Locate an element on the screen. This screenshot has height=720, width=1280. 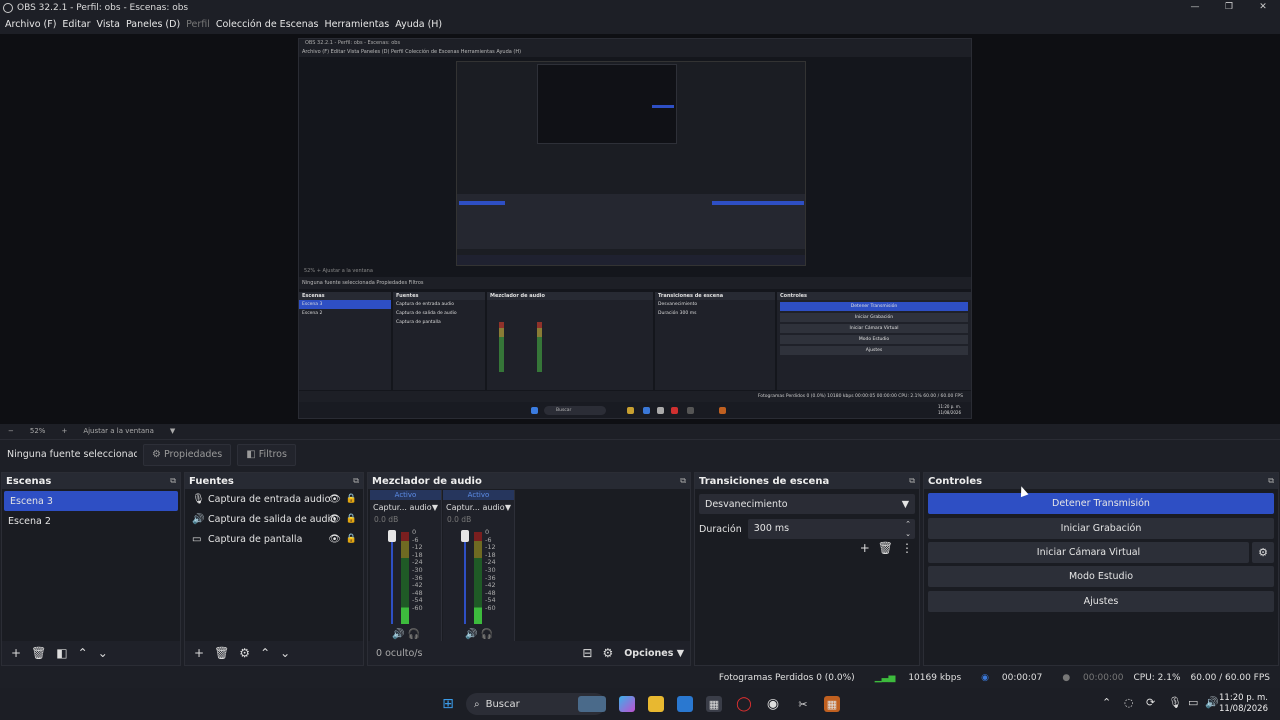
obs-icon: ◉ is located at coordinates (773, 704).